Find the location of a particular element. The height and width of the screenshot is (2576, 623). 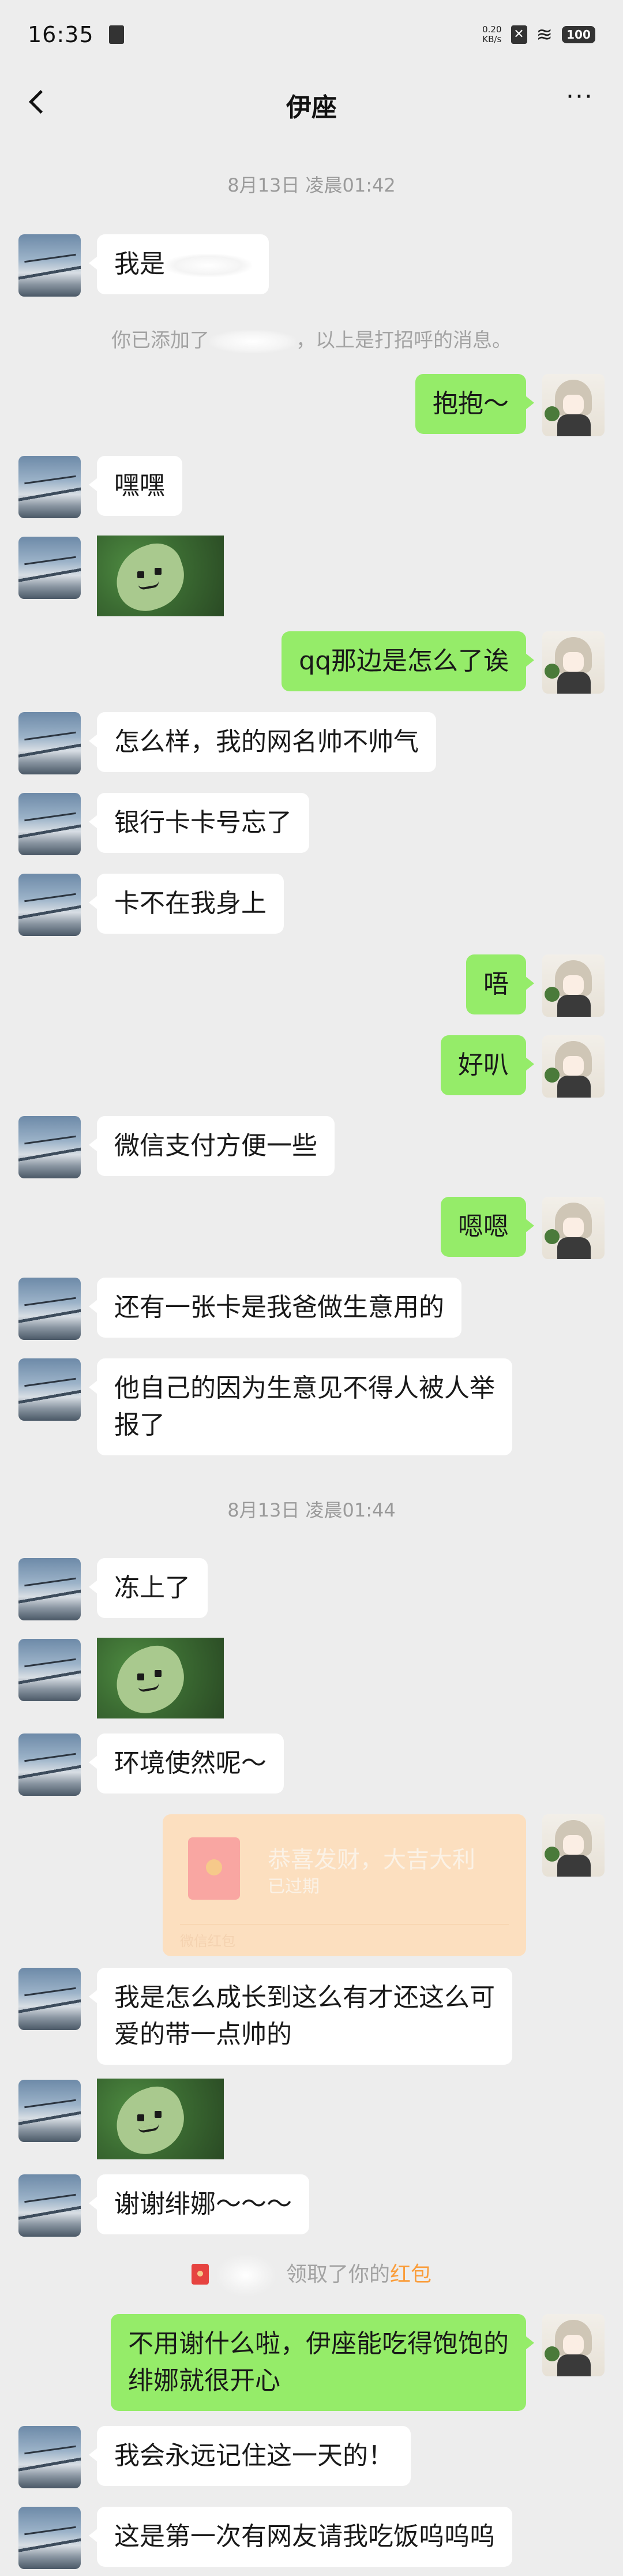

network-speed-unit: KB/s is located at coordinates (492, 39).